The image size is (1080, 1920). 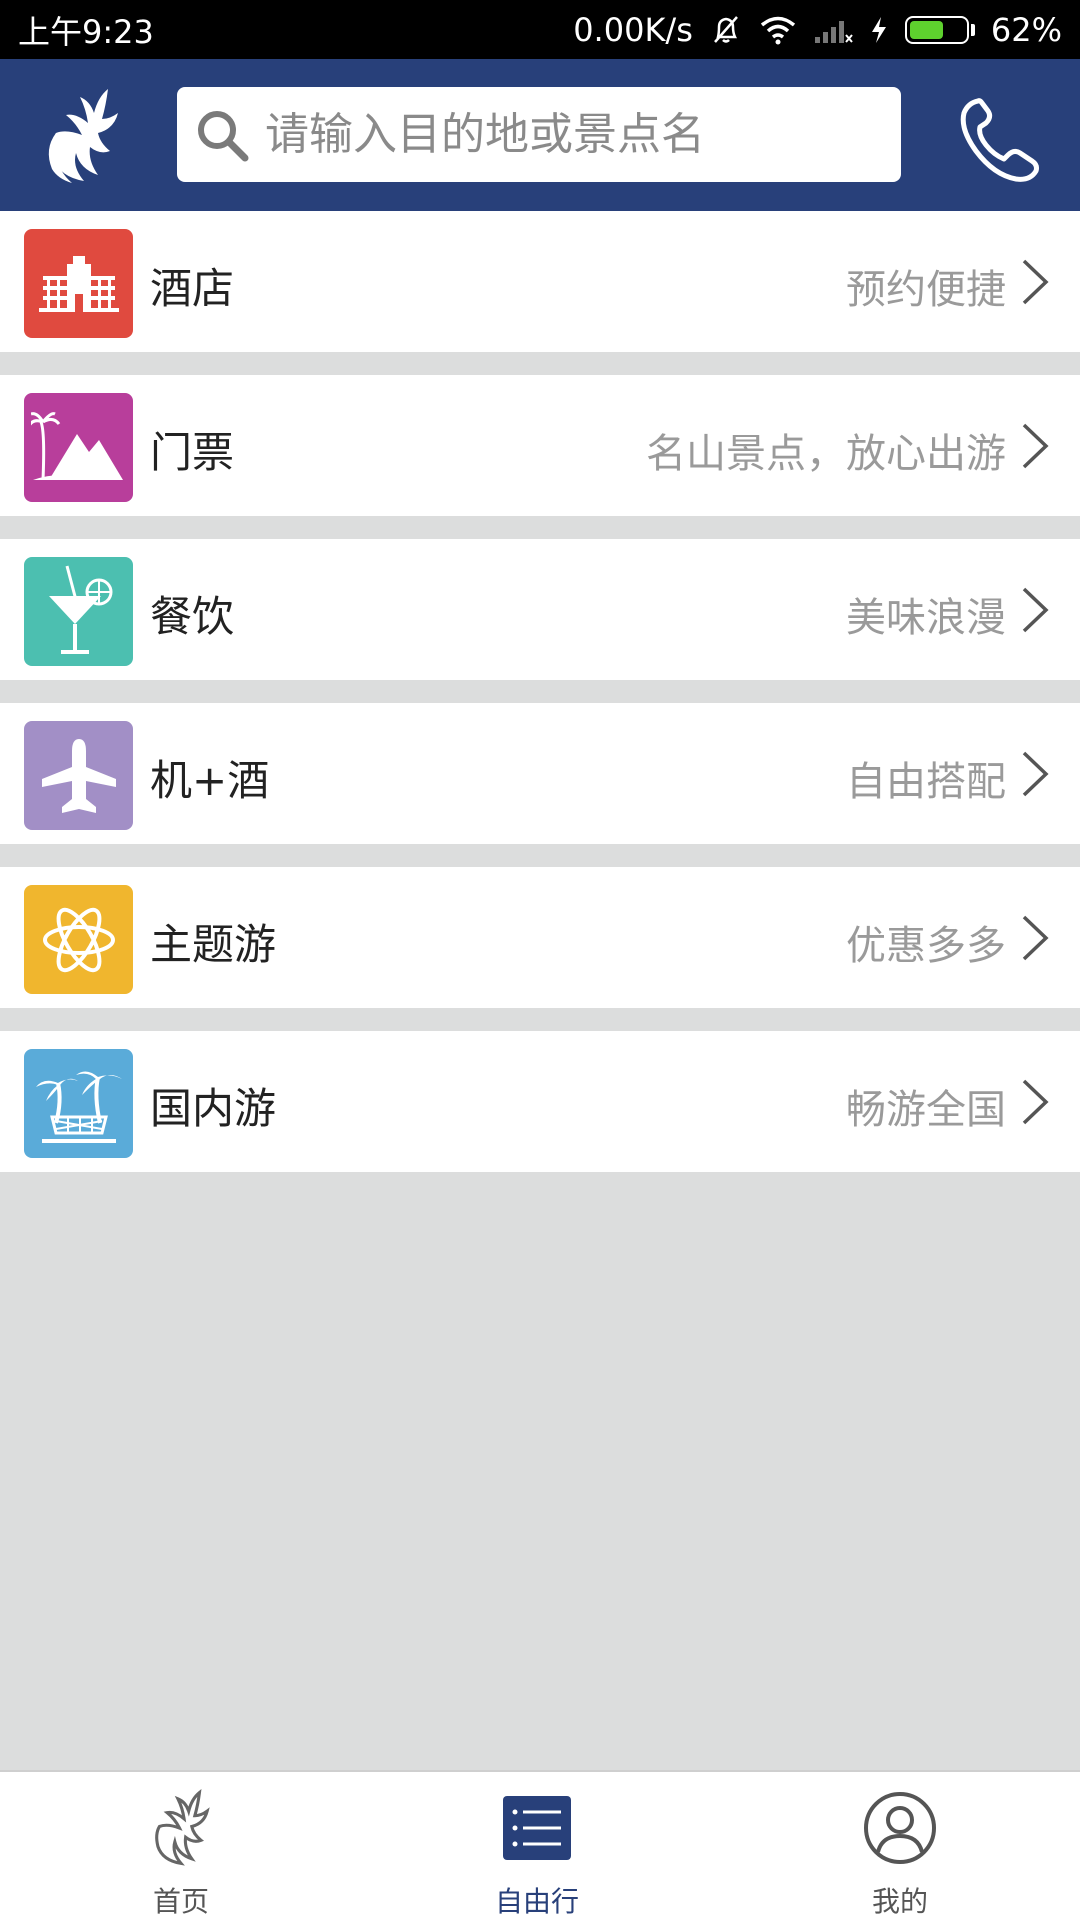 What do you see at coordinates (192, 288) in the screenshot?
I see `category-label: 酒店` at bounding box center [192, 288].